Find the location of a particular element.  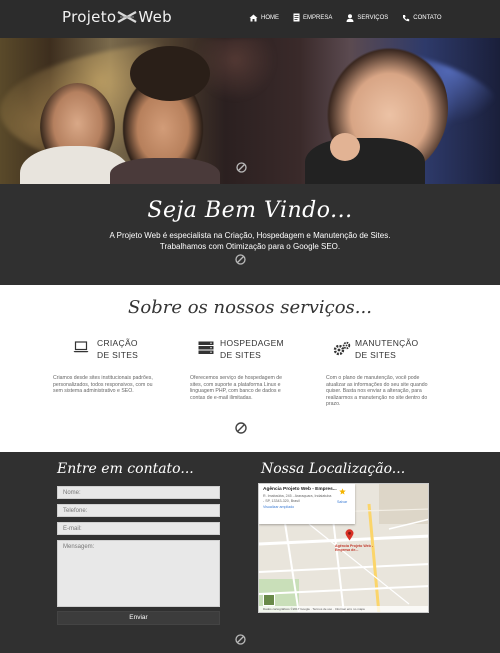

service-maintenance-title-2: de Sites is located at coordinates (376, 355).